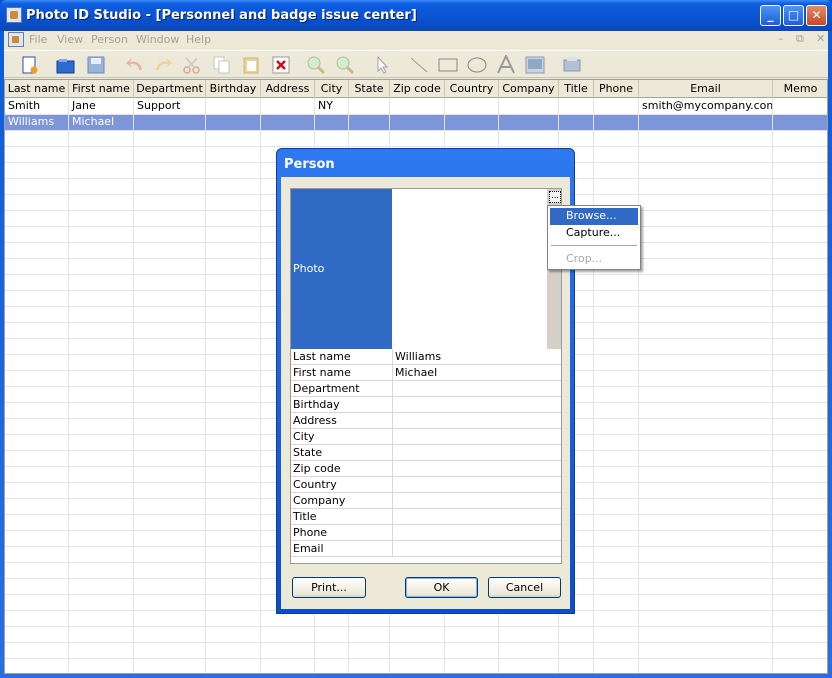 The image size is (832, 678). I want to click on column-header: Email, so click(706, 89).